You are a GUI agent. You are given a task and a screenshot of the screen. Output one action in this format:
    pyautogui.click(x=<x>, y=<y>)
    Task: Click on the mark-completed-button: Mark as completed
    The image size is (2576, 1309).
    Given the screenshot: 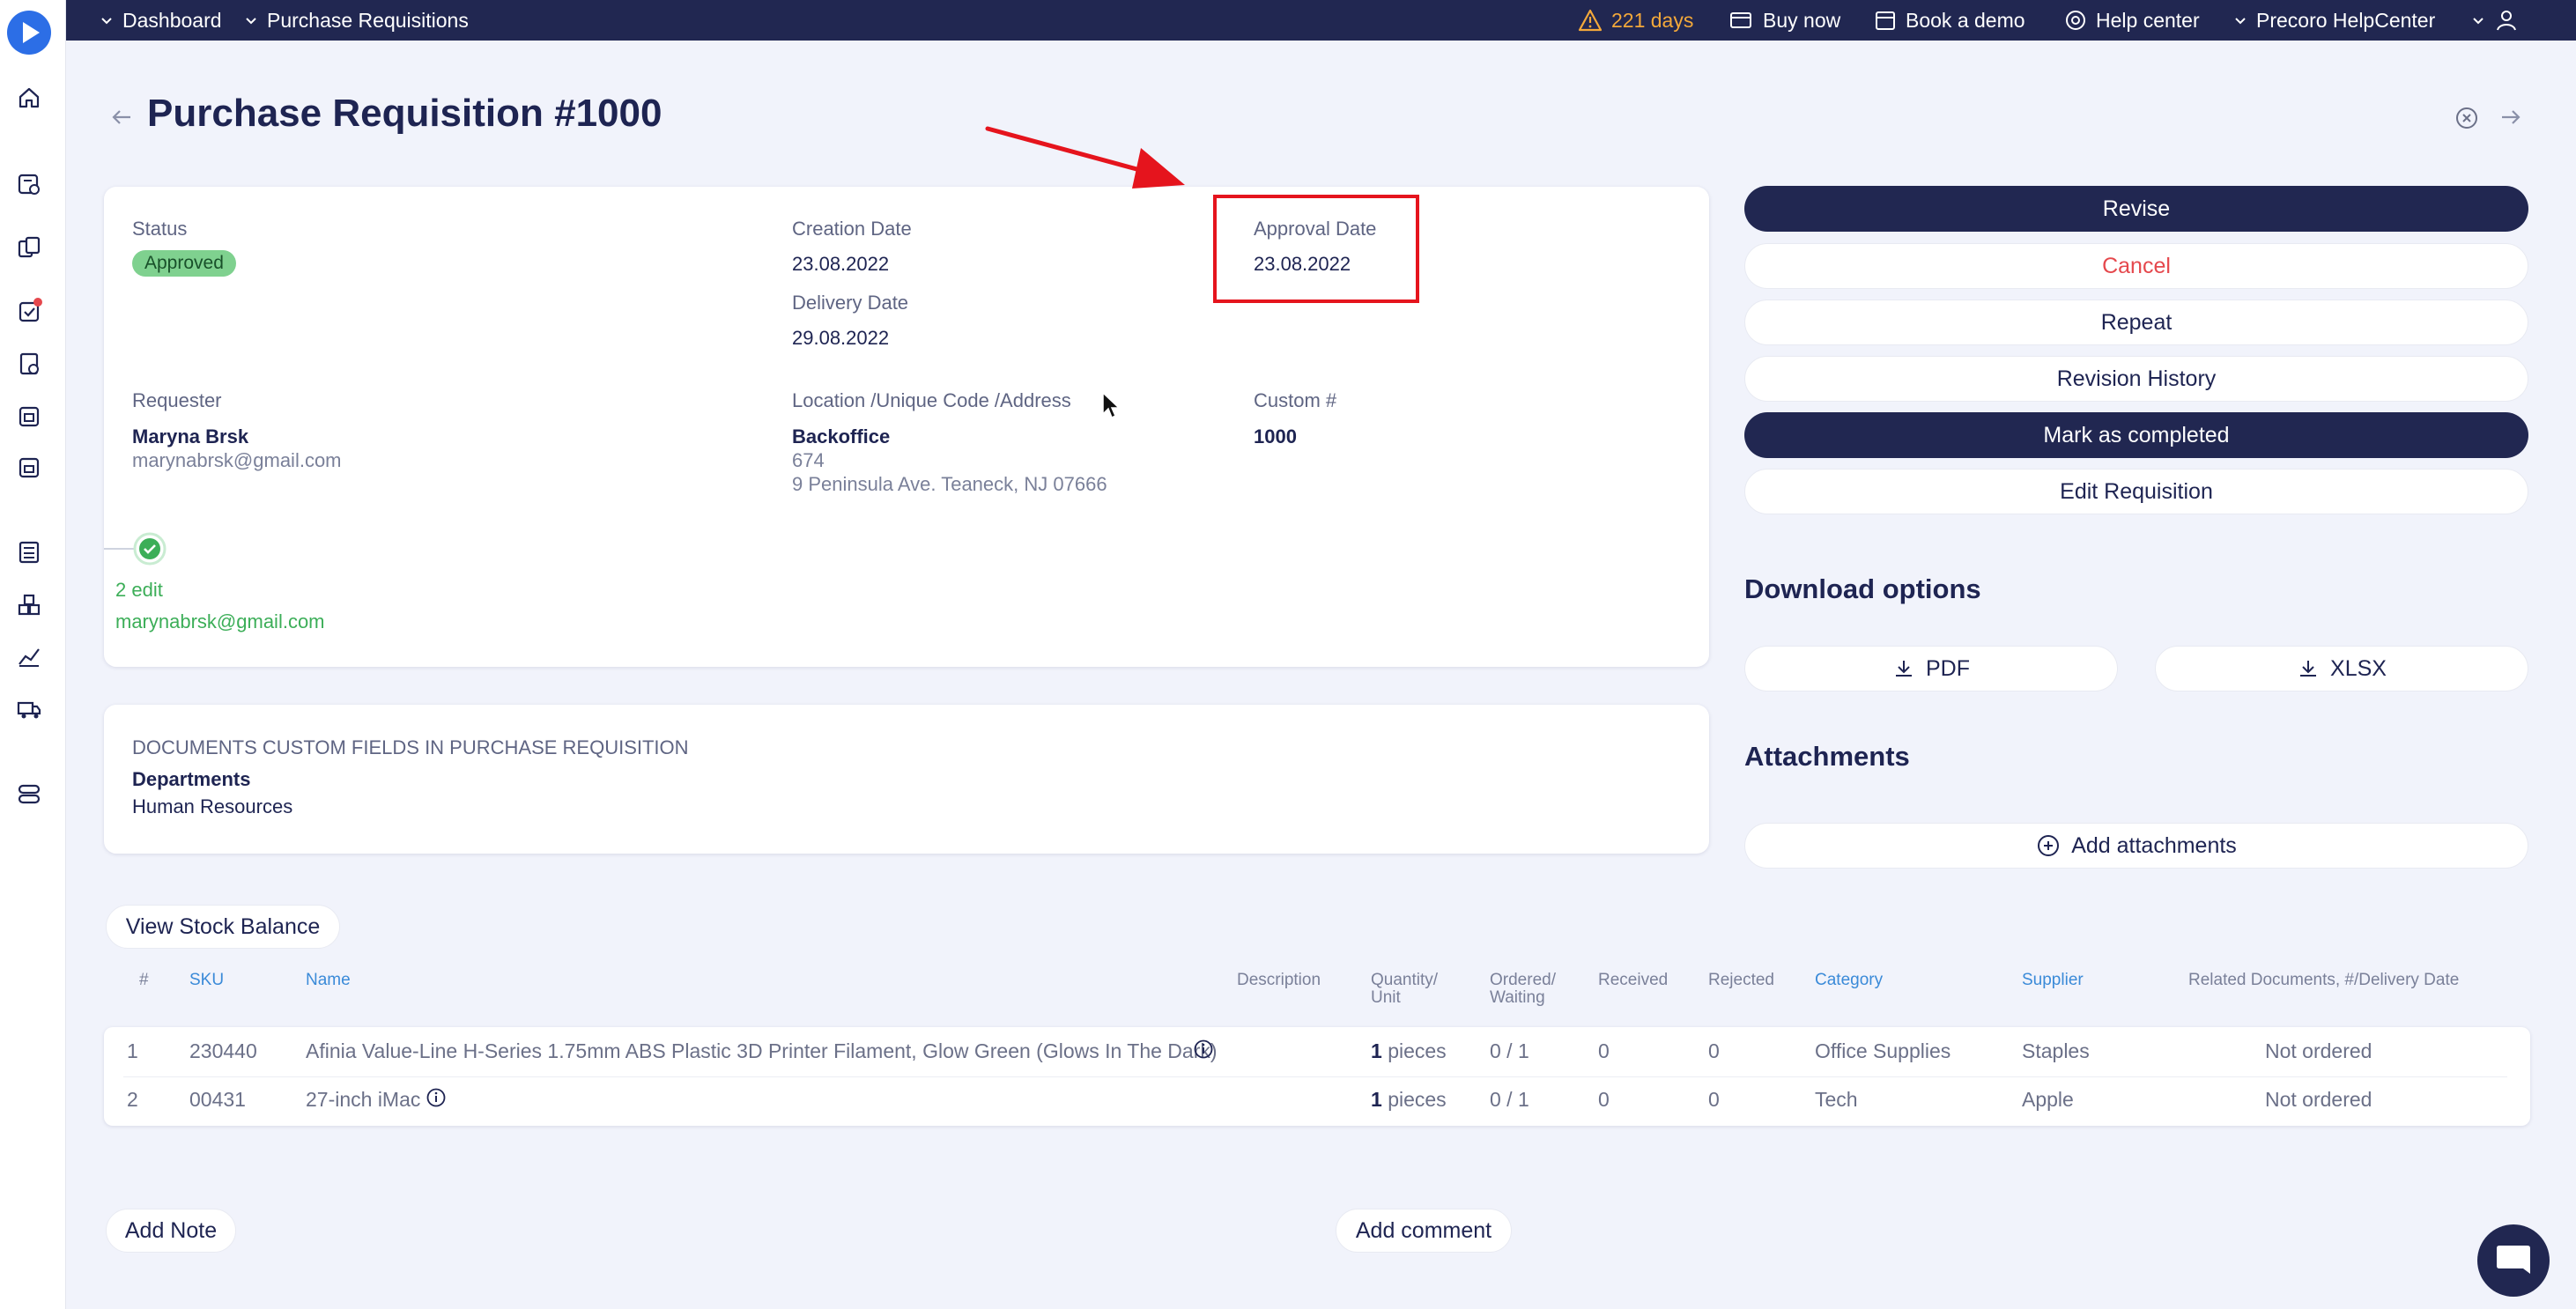 What is the action you would take?
    pyautogui.click(x=2136, y=435)
    